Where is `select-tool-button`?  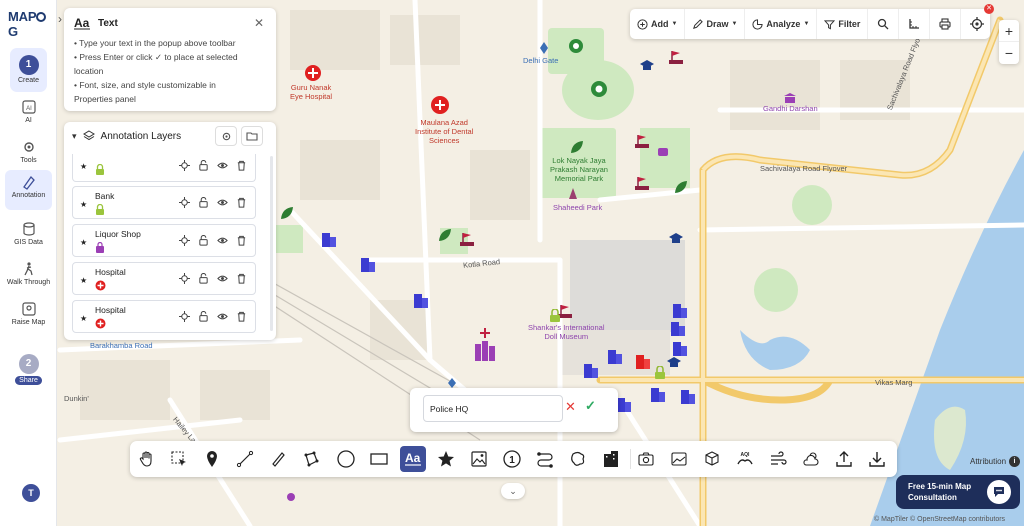
select-tool-button is located at coordinates (179, 459).